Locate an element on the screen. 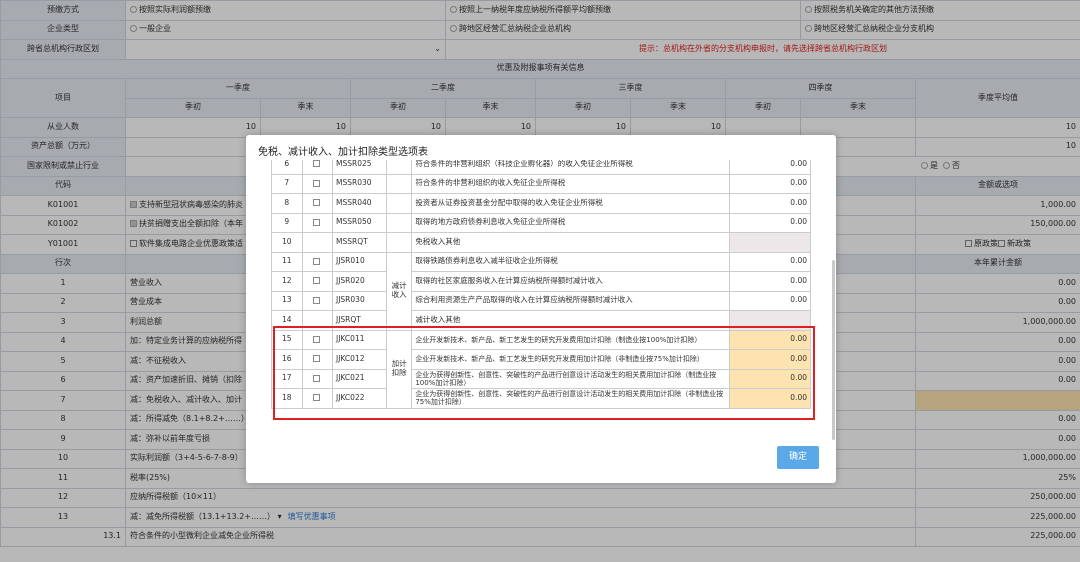  option-row: 10 MSSRQT 免税收入其他 is located at coordinates (541, 242).